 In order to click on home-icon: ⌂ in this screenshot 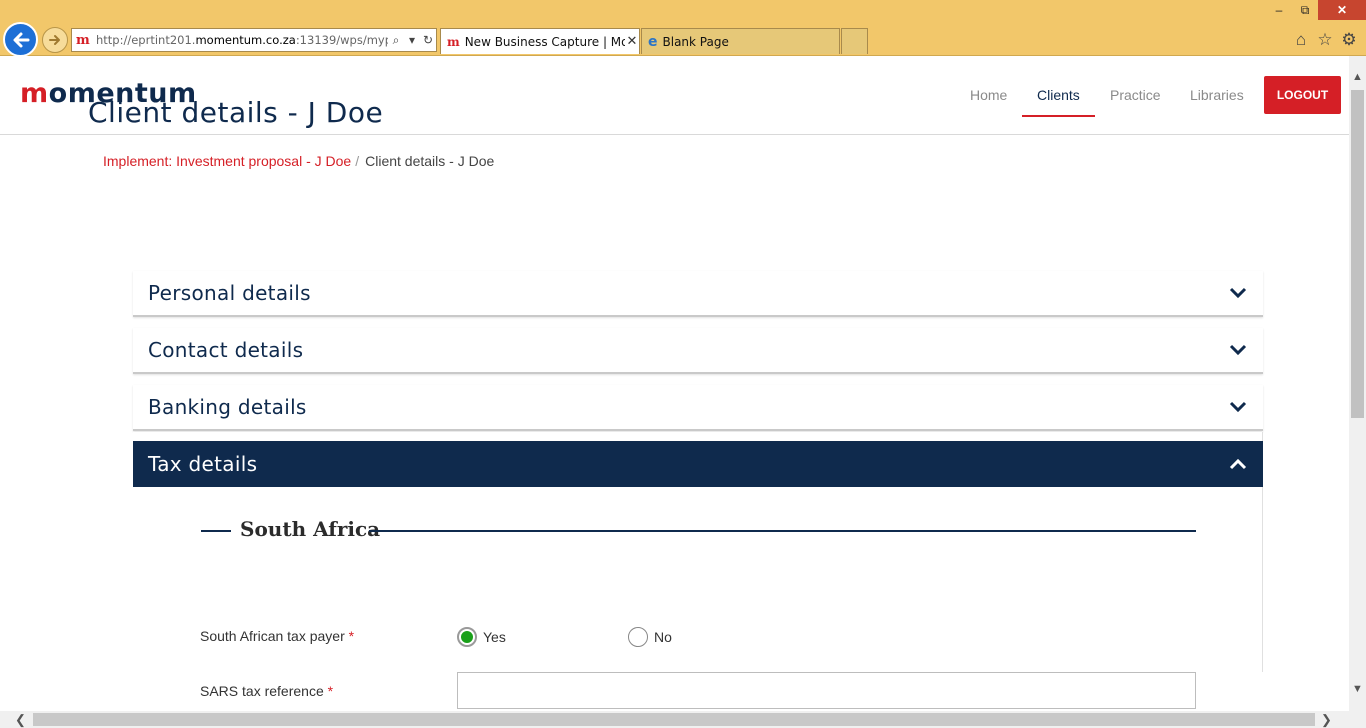, I will do `click(1301, 40)`.